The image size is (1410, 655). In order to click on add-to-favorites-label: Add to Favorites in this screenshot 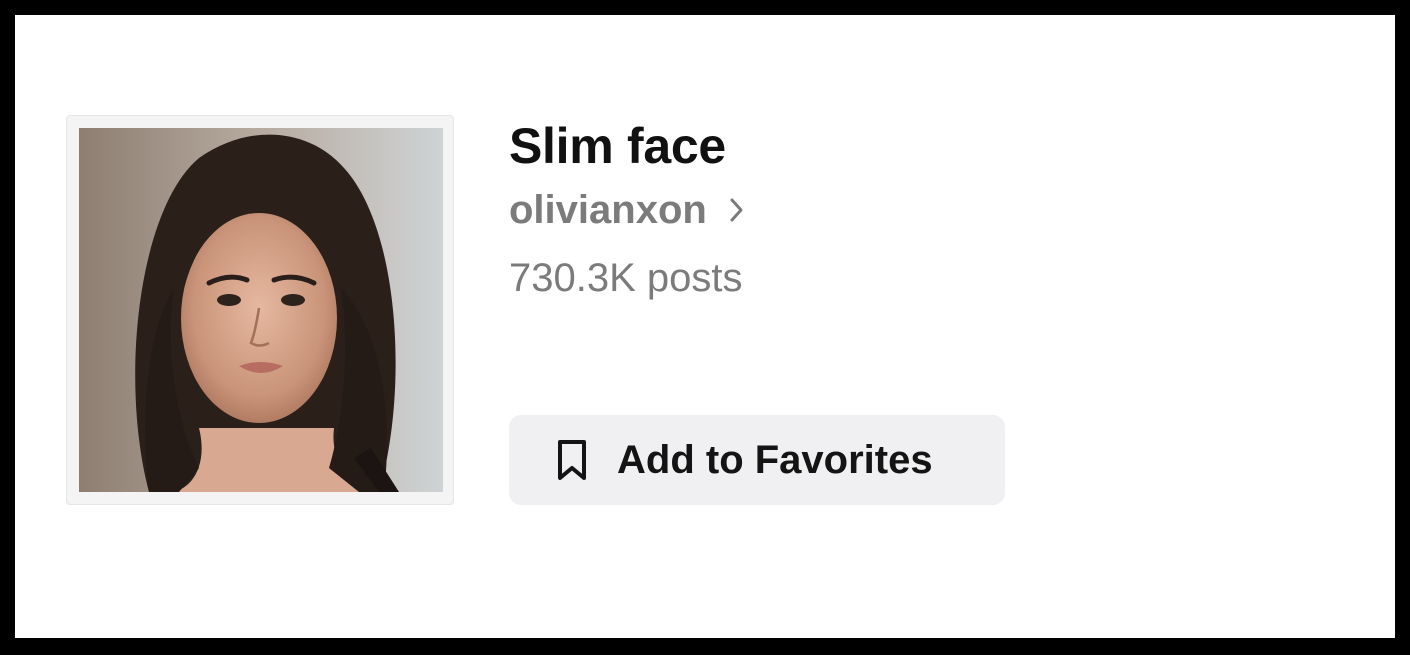, I will do `click(775, 459)`.